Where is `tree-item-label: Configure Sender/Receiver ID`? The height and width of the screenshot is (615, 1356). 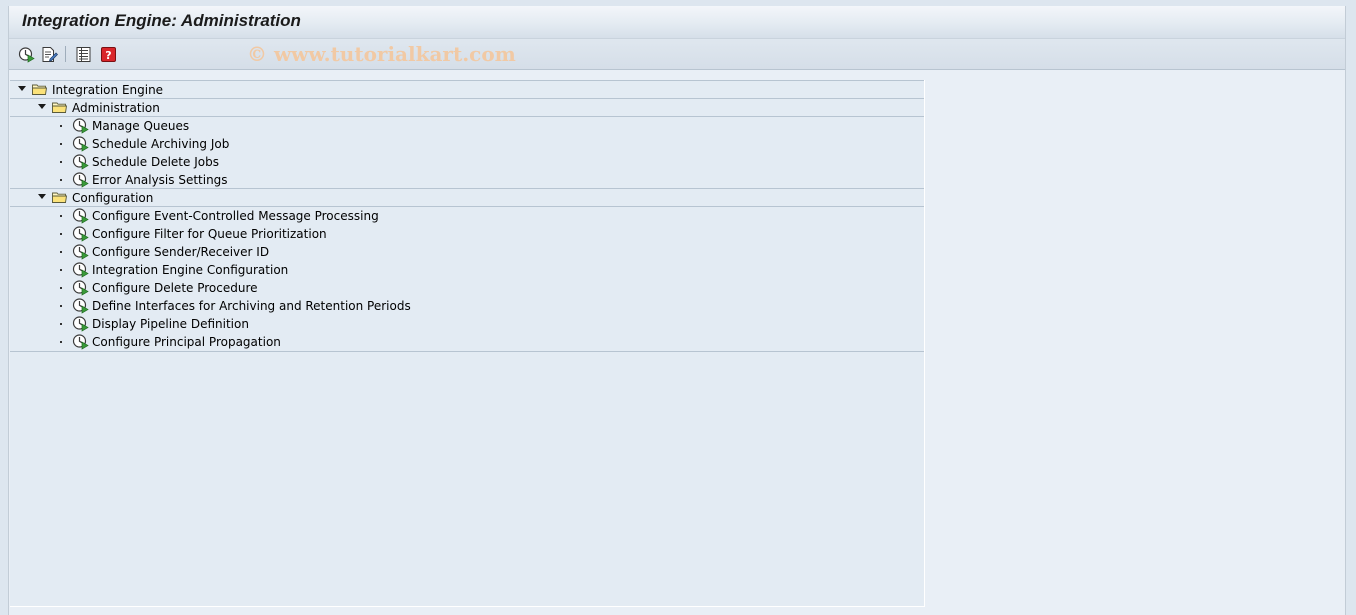 tree-item-label: Configure Sender/Receiver ID is located at coordinates (181, 252).